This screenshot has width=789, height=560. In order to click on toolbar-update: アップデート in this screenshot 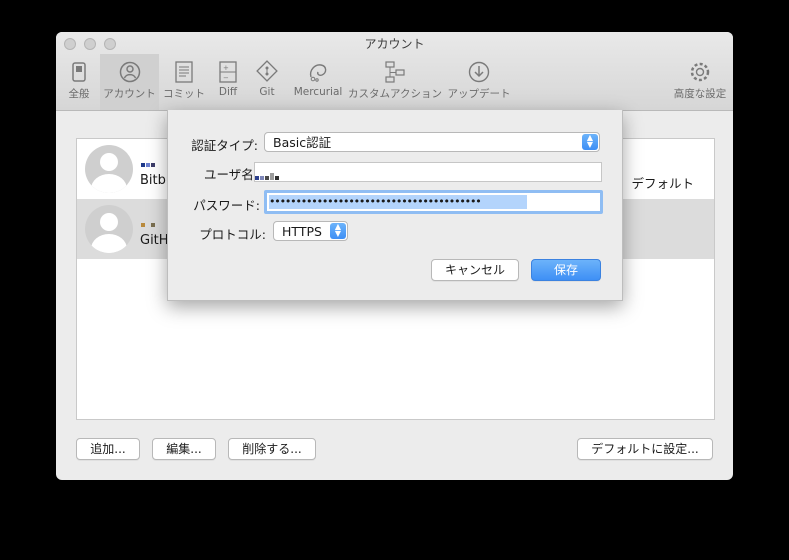, I will do `click(479, 82)`.